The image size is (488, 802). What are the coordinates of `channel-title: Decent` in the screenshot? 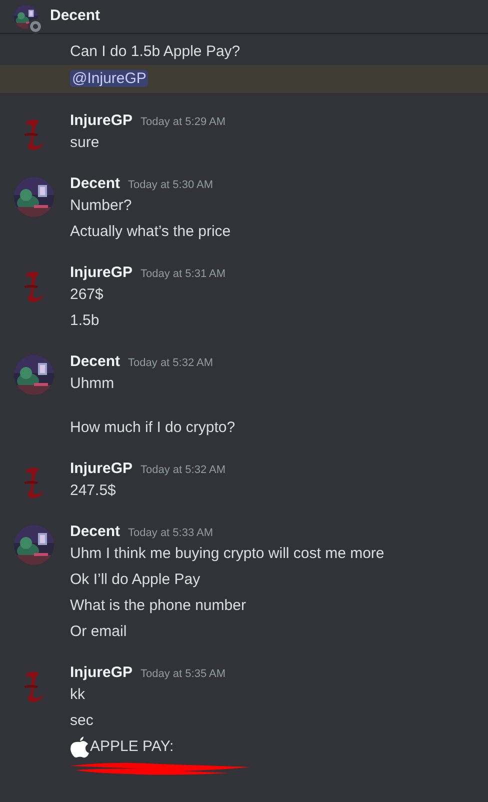 It's located at (75, 16).